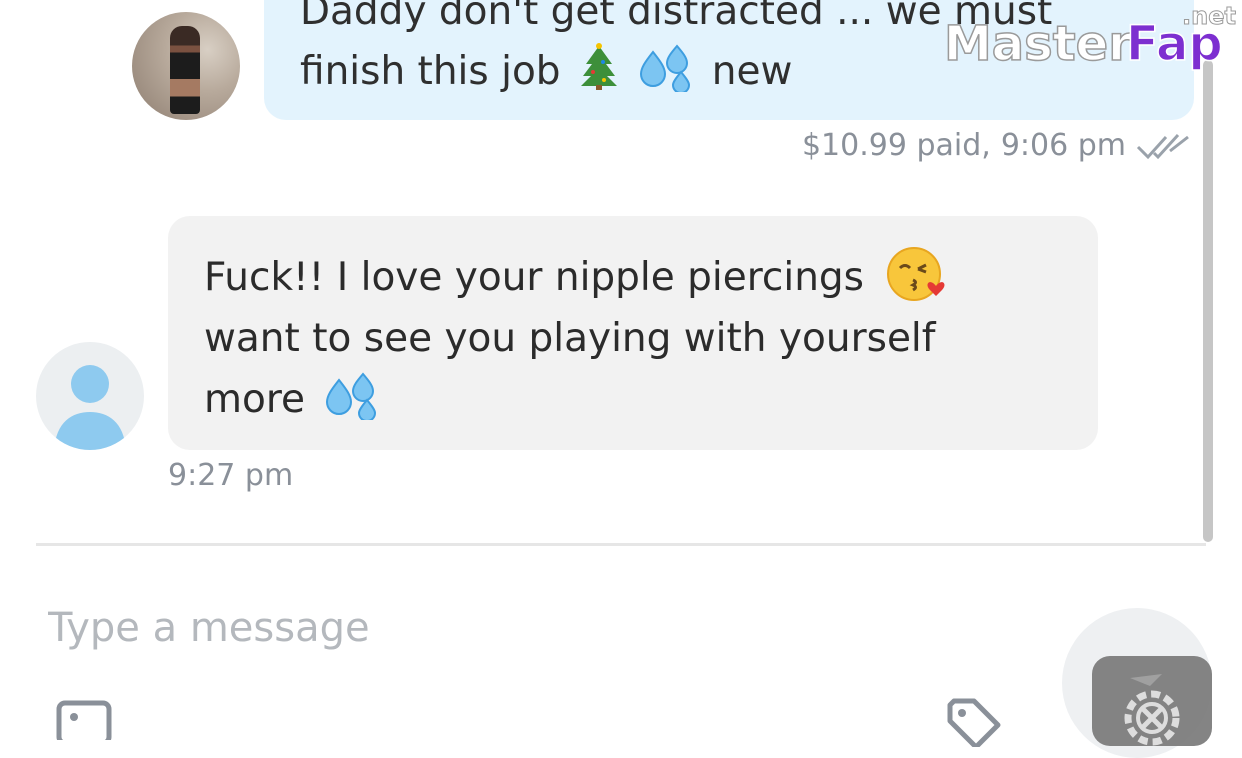  I want to click on received-message-text-3: more, so click(255, 399).